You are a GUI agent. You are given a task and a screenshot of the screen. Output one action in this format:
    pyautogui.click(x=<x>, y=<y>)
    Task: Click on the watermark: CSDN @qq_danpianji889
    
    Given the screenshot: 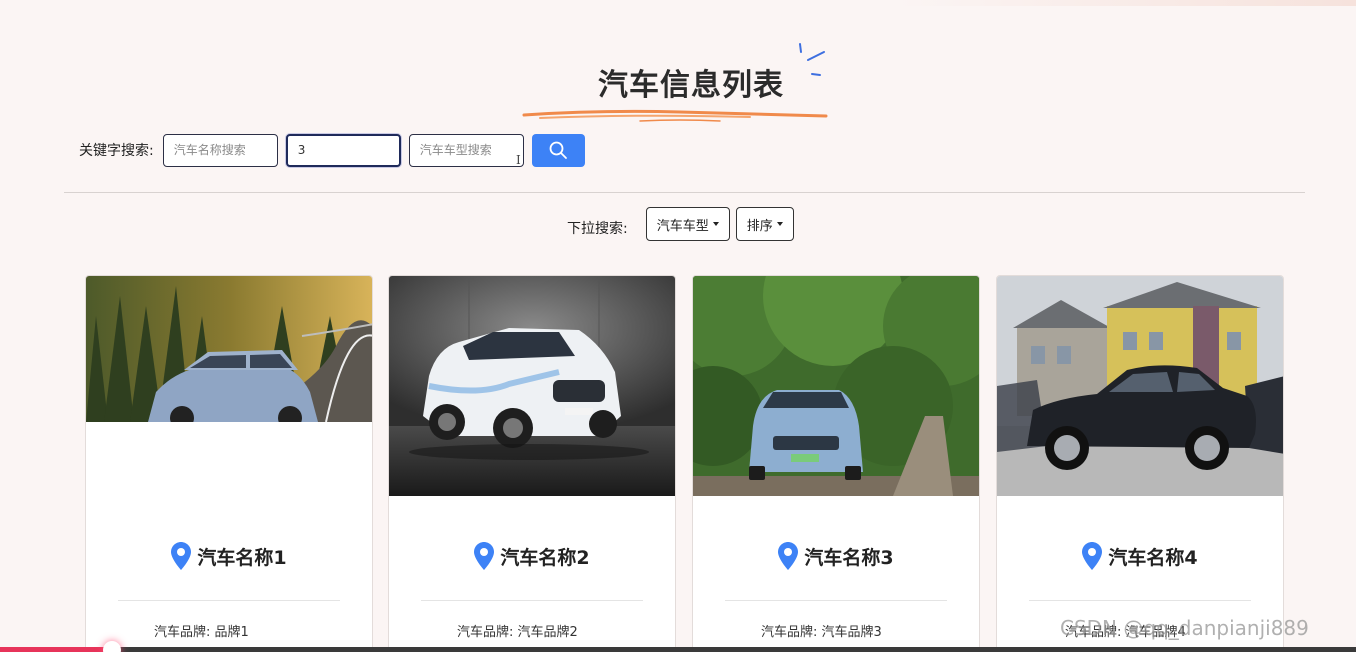 What is the action you would take?
    pyautogui.click(x=1184, y=628)
    